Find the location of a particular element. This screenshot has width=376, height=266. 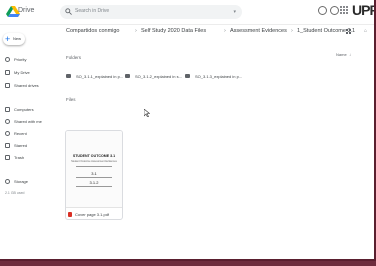

cloud-icon is located at coordinates (7, 181).